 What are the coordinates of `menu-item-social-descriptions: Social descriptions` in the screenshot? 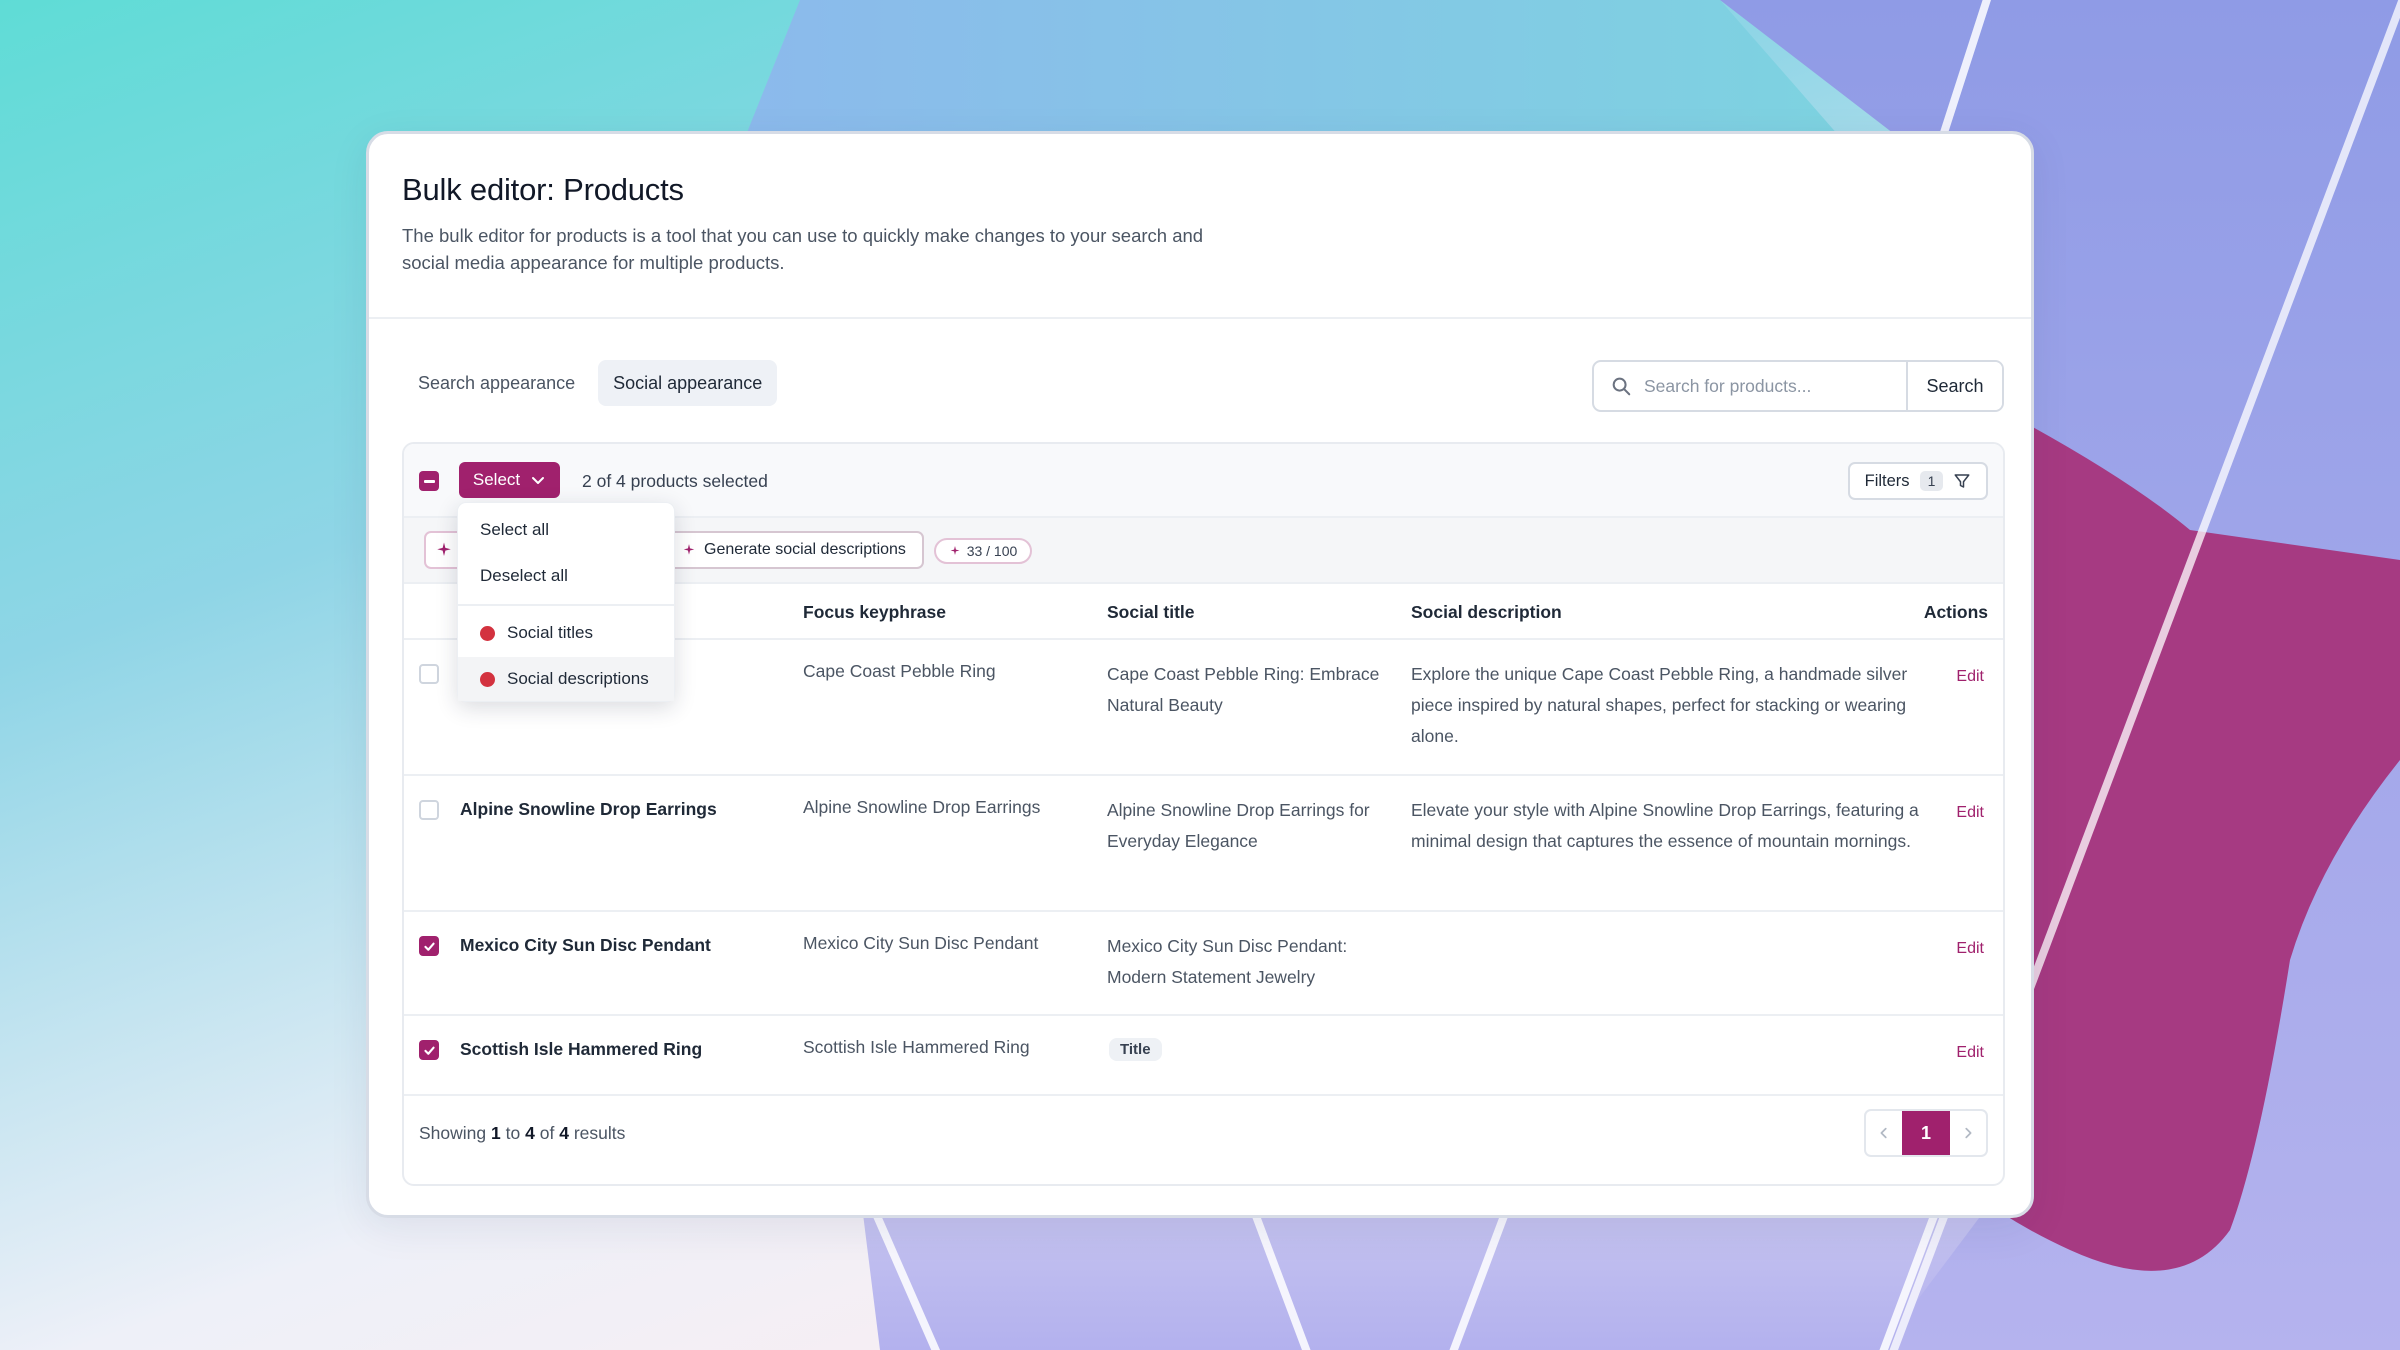 It's located at (566, 679).